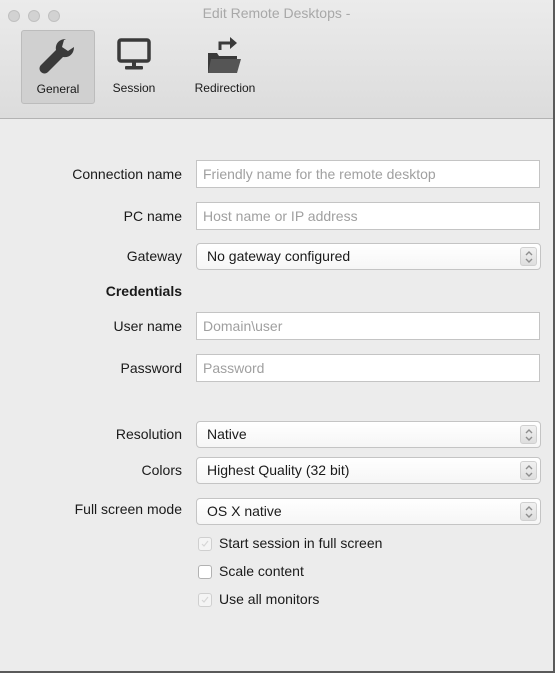 The width and height of the screenshot is (557, 673). I want to click on resolution-select: Native, so click(368, 434).